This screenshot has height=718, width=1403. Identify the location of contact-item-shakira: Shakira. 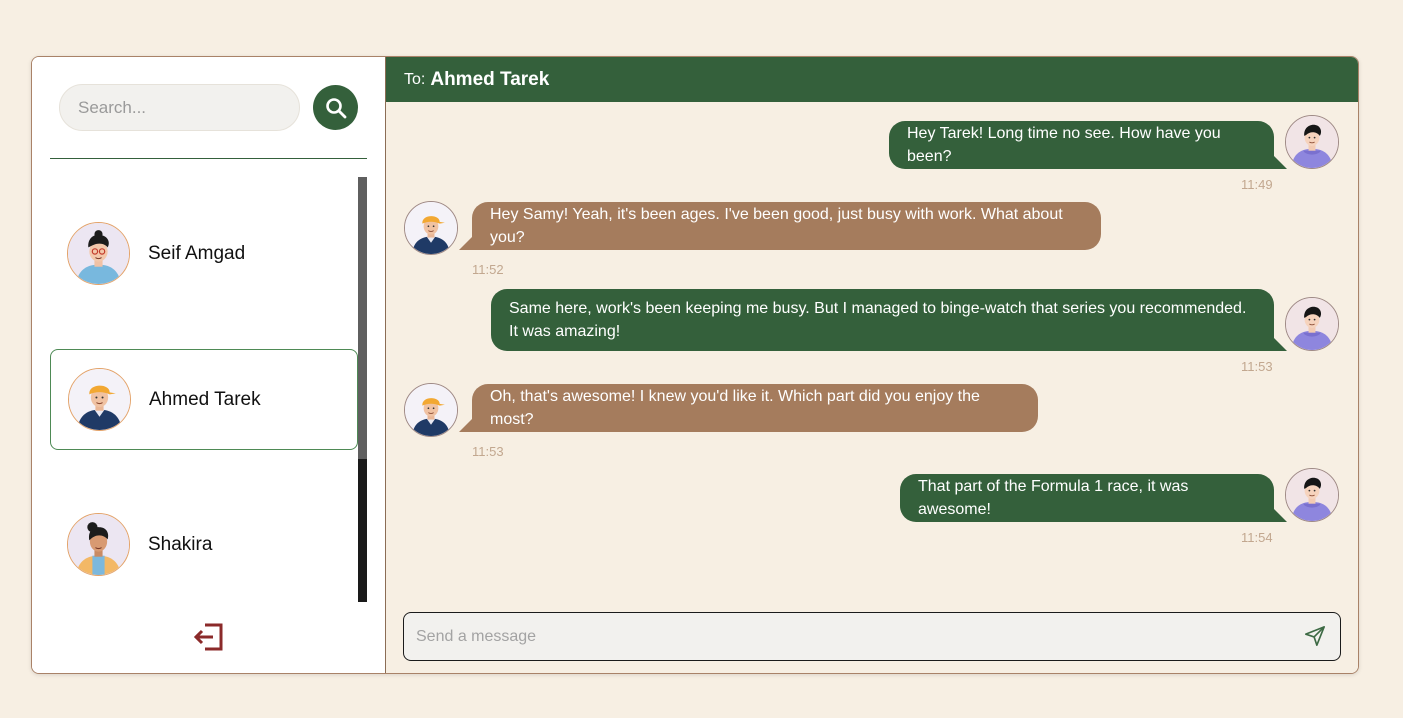
(204, 544).